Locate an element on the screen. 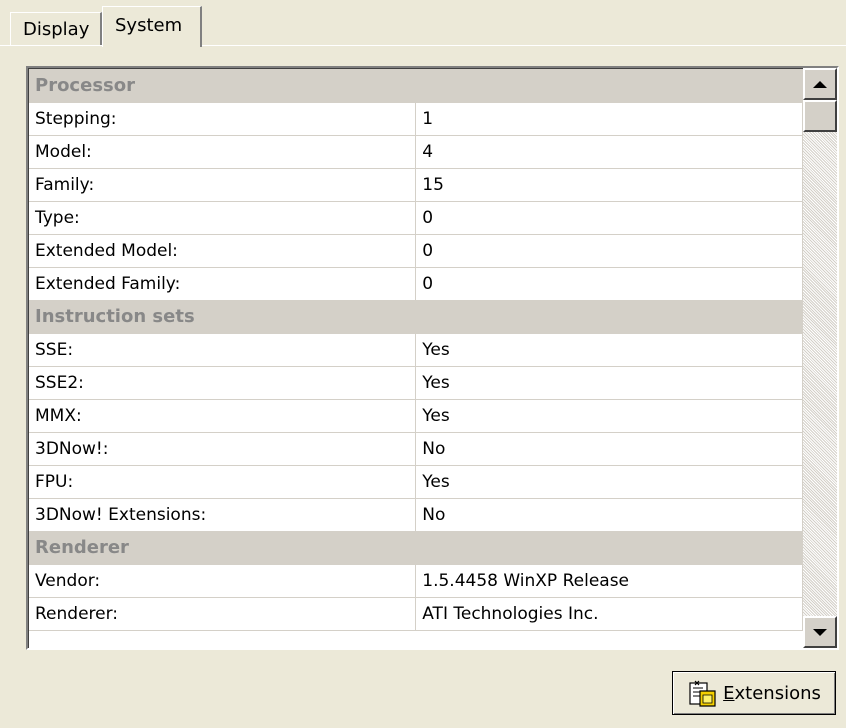  extensions-button: Extensions is located at coordinates (754, 693).